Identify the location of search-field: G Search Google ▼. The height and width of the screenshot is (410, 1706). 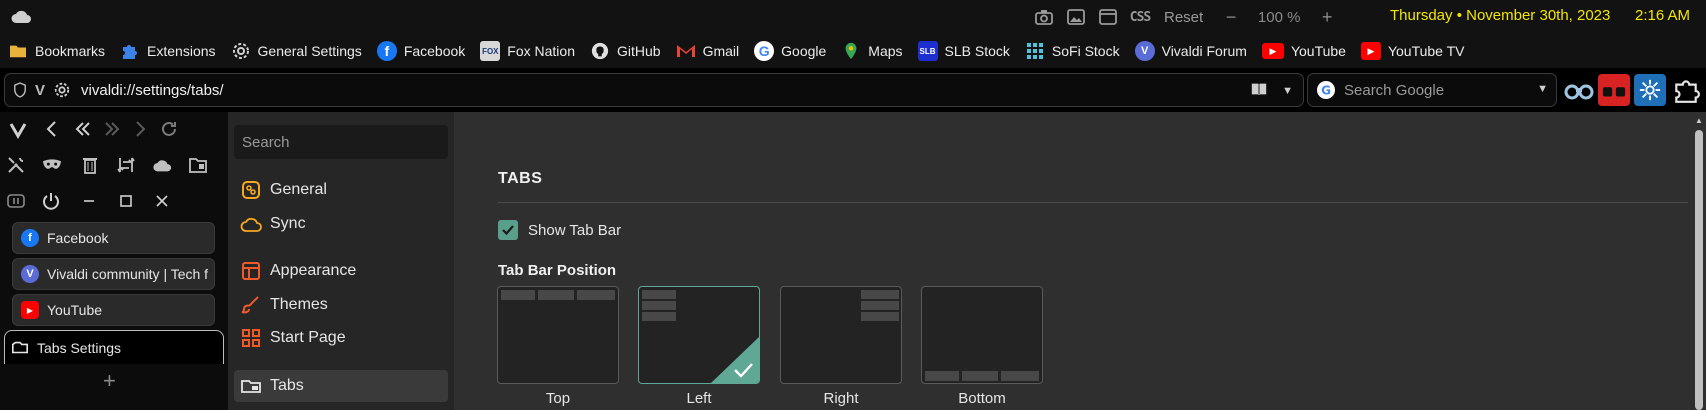
(1432, 90).